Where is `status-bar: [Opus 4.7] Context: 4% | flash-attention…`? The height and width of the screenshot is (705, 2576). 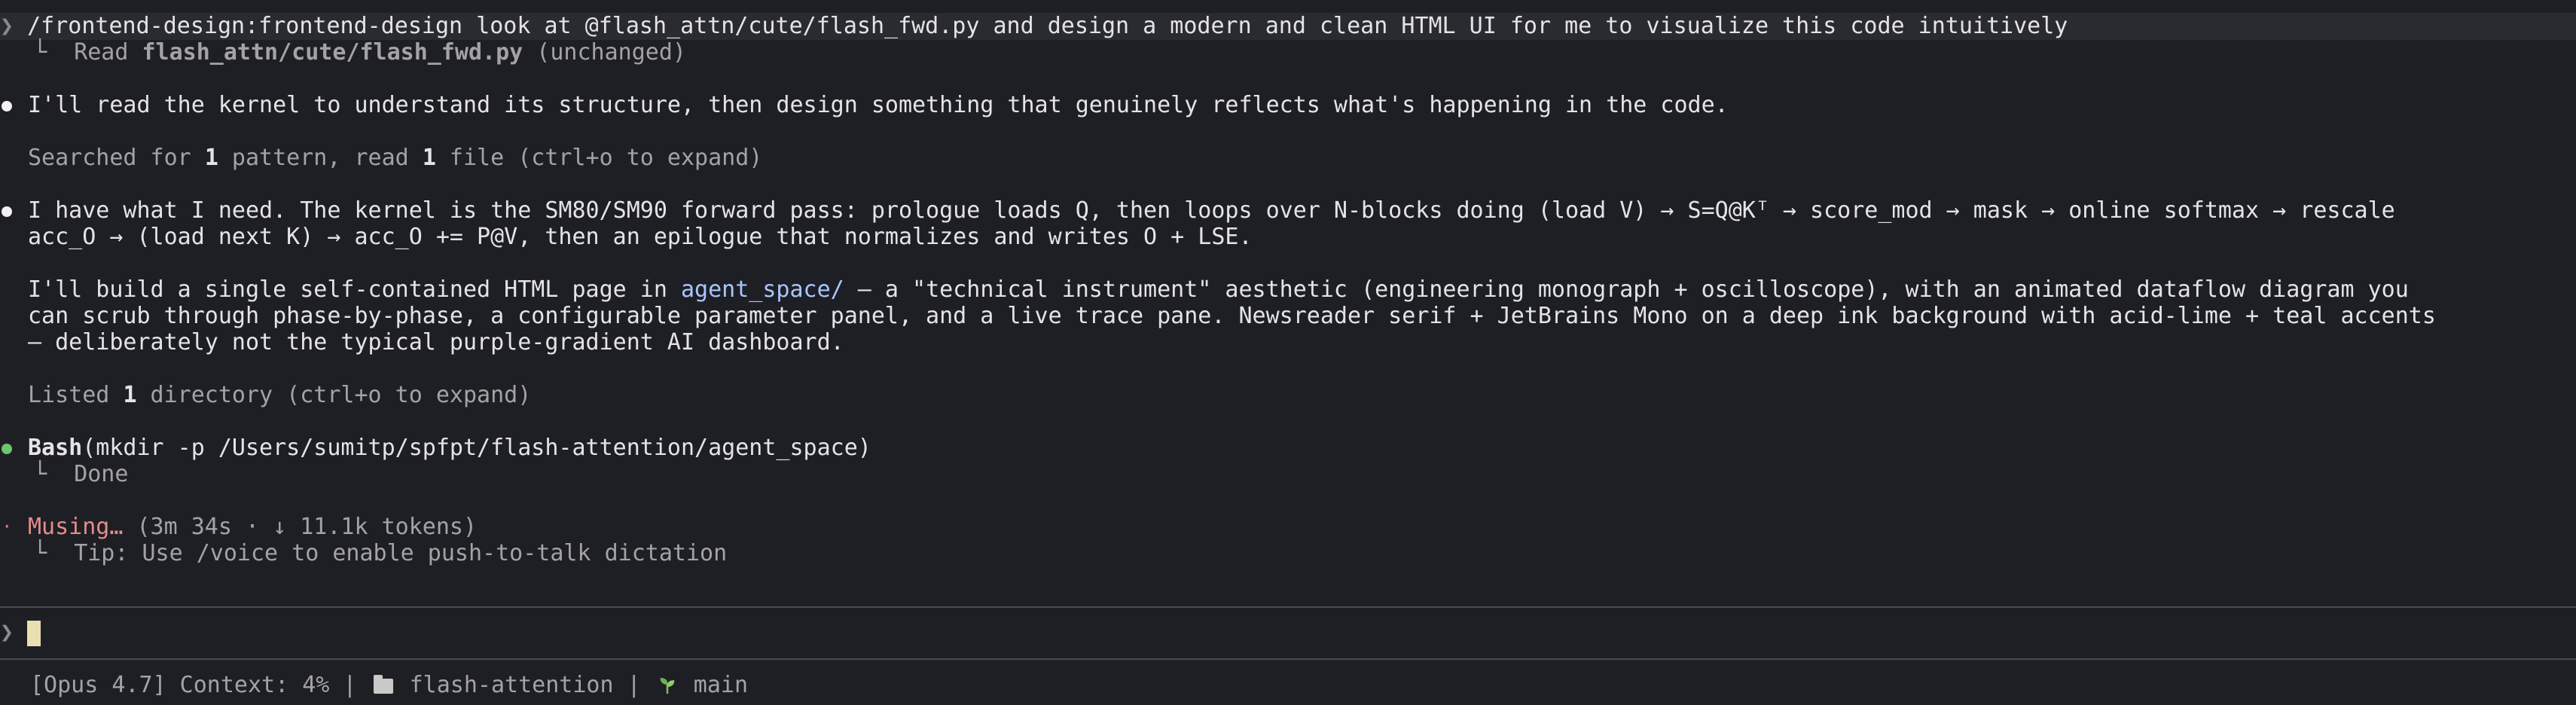 status-bar: [Opus 4.7] Context: 4% | flash-attention… is located at coordinates (389, 685).